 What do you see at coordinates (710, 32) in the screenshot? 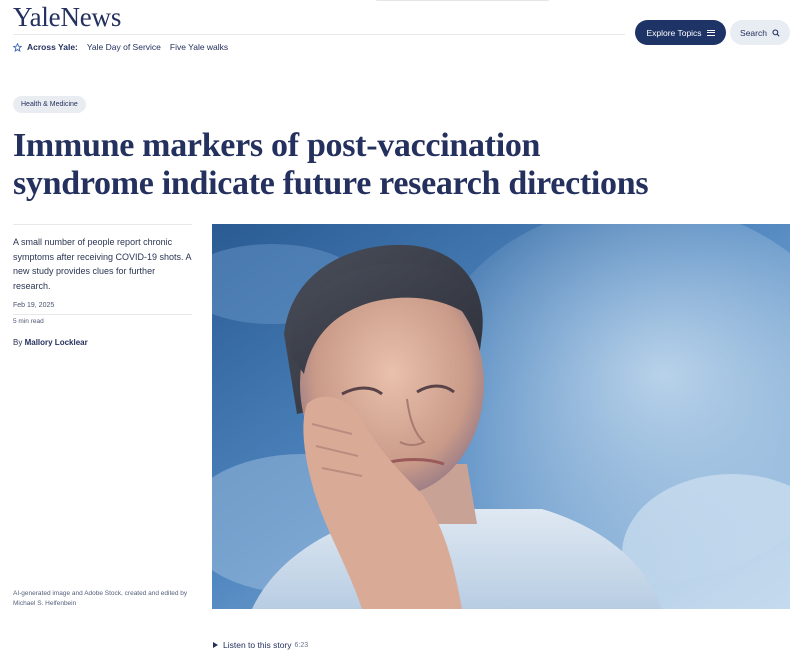
I see `menu-icon` at bounding box center [710, 32].